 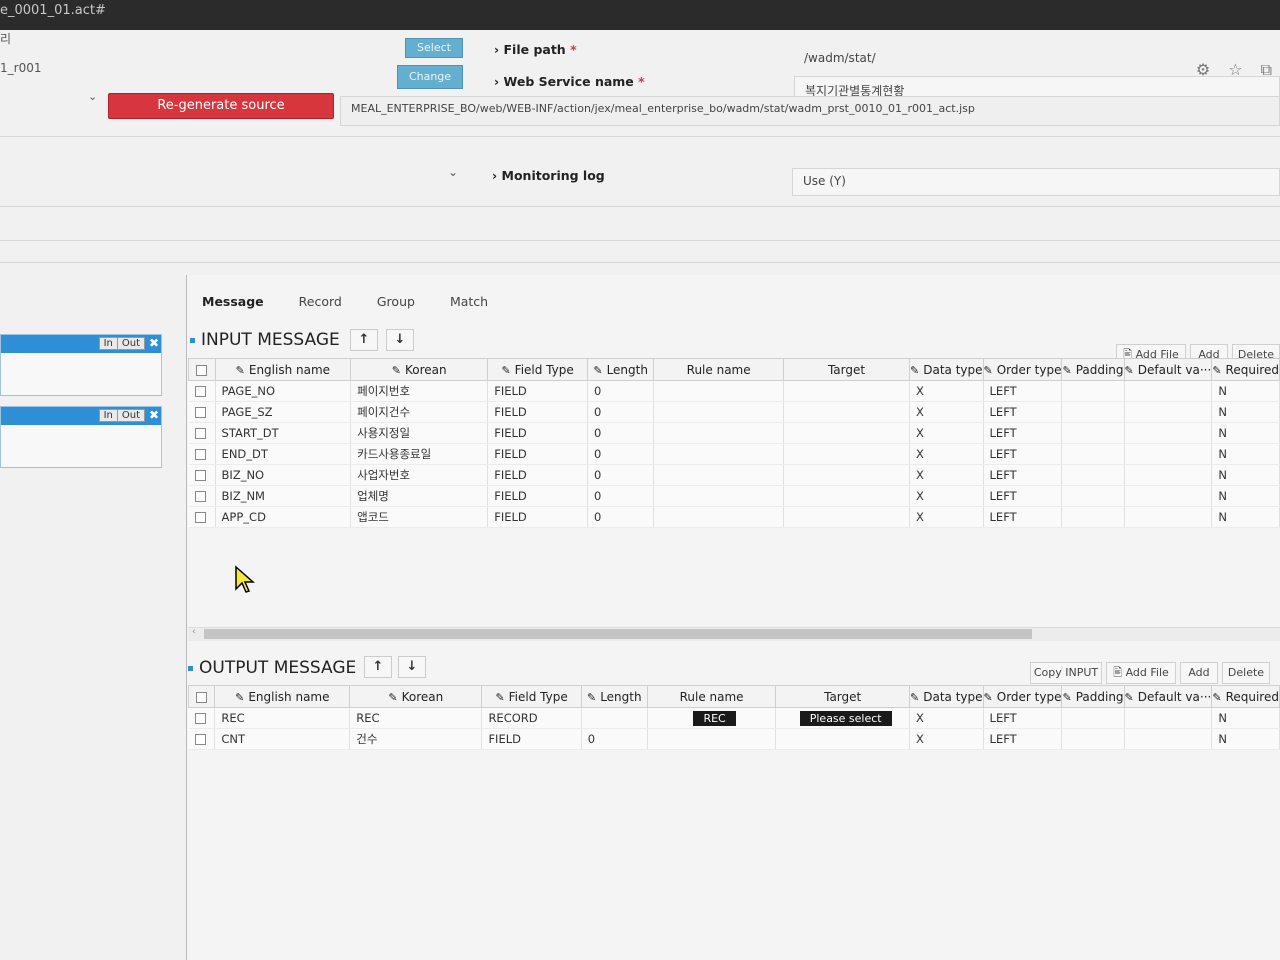 What do you see at coordinates (283, 391) in the screenshot?
I see `cell-english-name: PAGE_NO` at bounding box center [283, 391].